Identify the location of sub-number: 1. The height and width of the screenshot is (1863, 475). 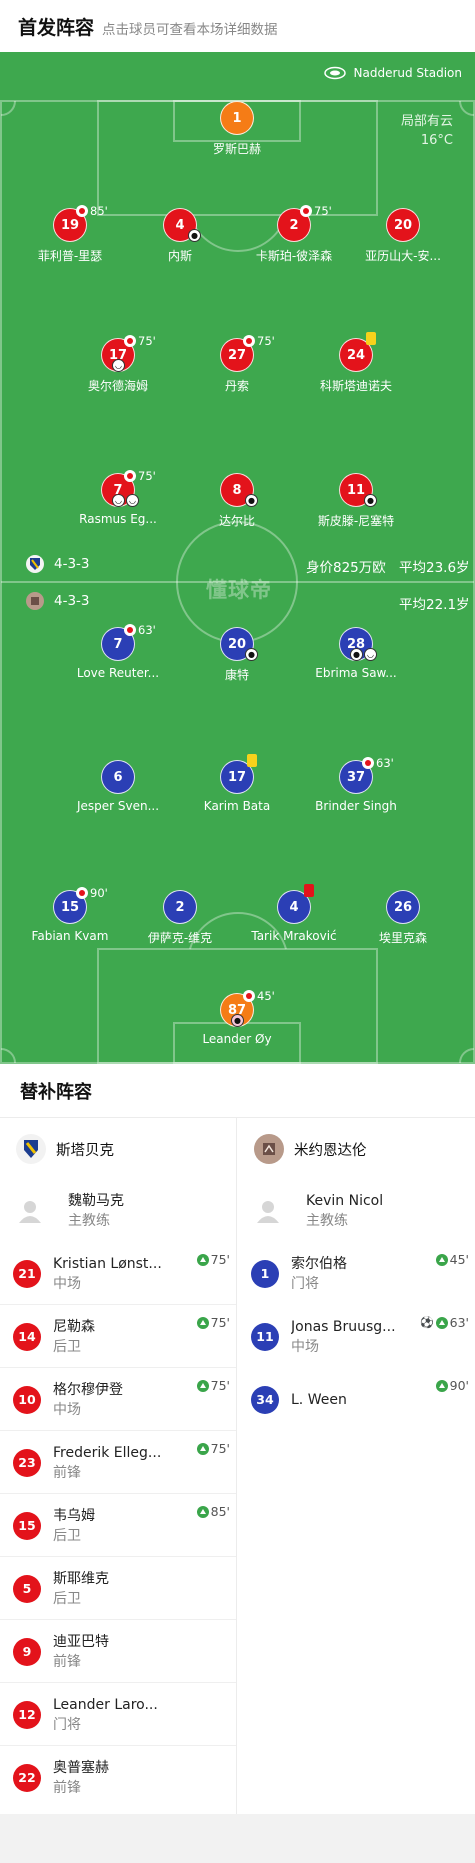
(265, 1273).